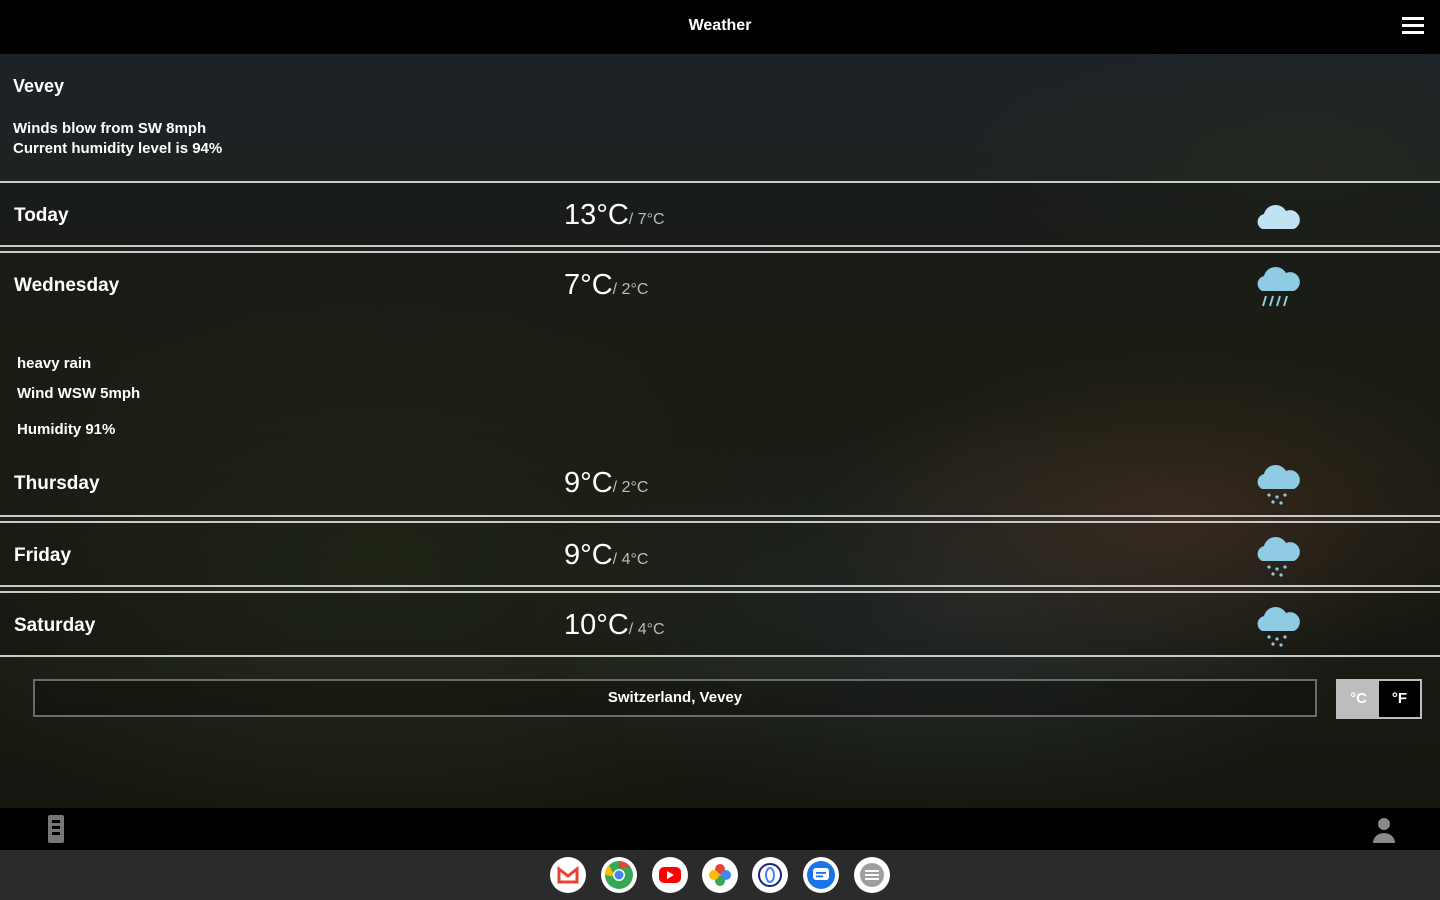 Image resolution: width=1440 pixels, height=900 pixels. I want to click on current-city: Vevey, so click(39, 86).